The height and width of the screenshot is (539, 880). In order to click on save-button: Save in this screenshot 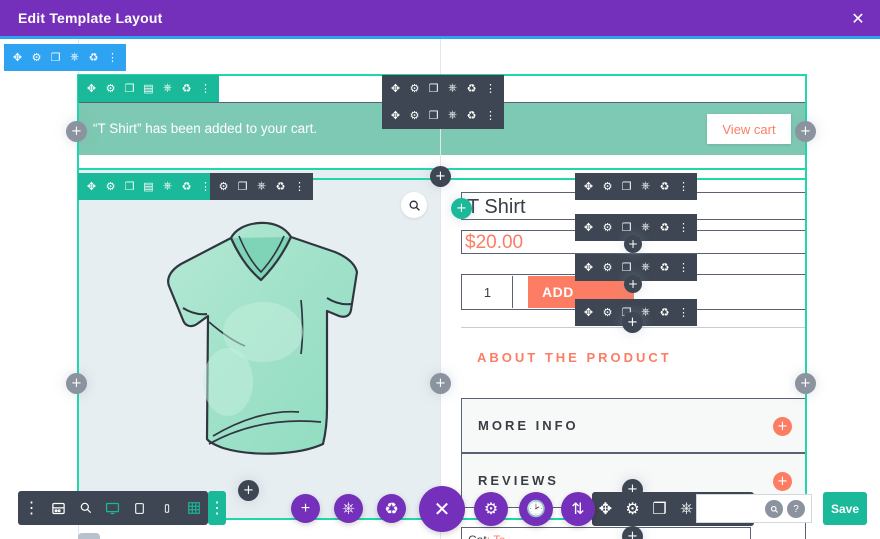, I will do `click(845, 508)`.